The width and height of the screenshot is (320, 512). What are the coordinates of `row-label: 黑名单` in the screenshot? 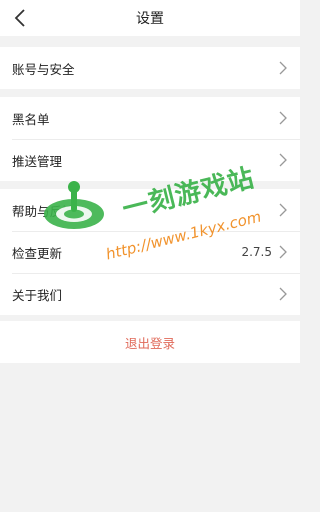 It's located at (31, 119).